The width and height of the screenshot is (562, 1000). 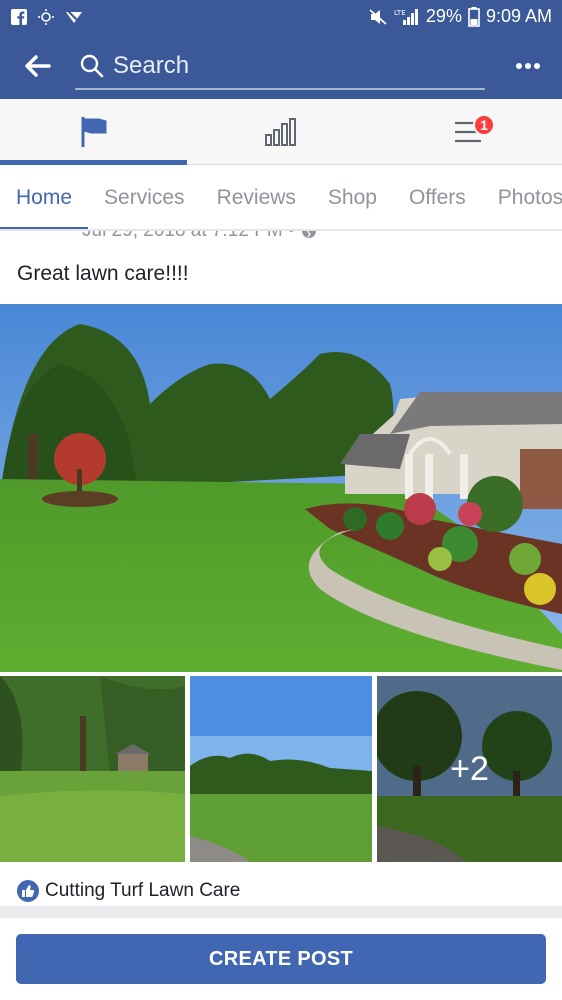 What do you see at coordinates (378, 17) in the screenshot?
I see `mute-icon` at bounding box center [378, 17].